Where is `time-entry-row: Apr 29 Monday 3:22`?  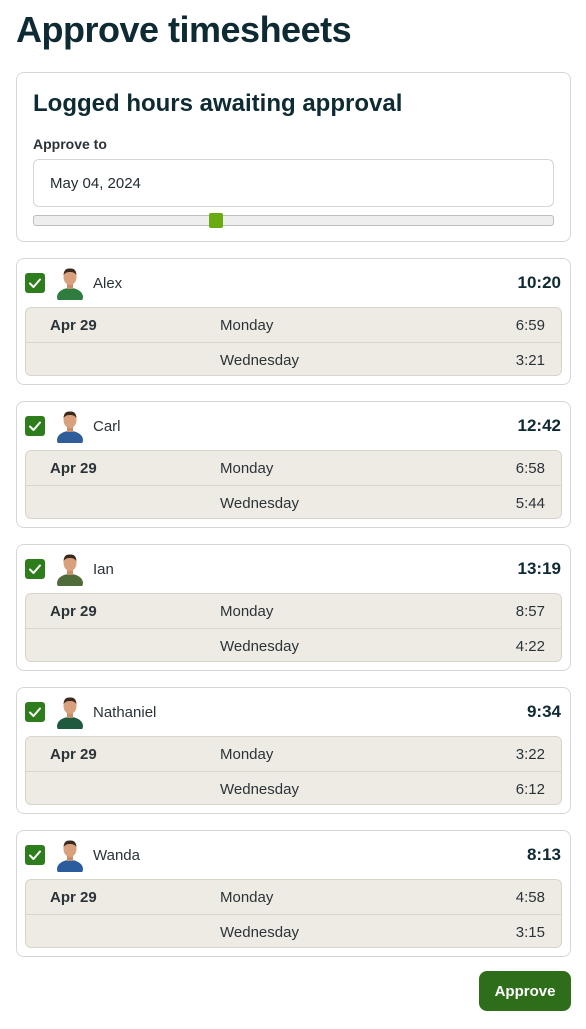 time-entry-row: Apr 29 Monday 3:22 is located at coordinates (293, 754).